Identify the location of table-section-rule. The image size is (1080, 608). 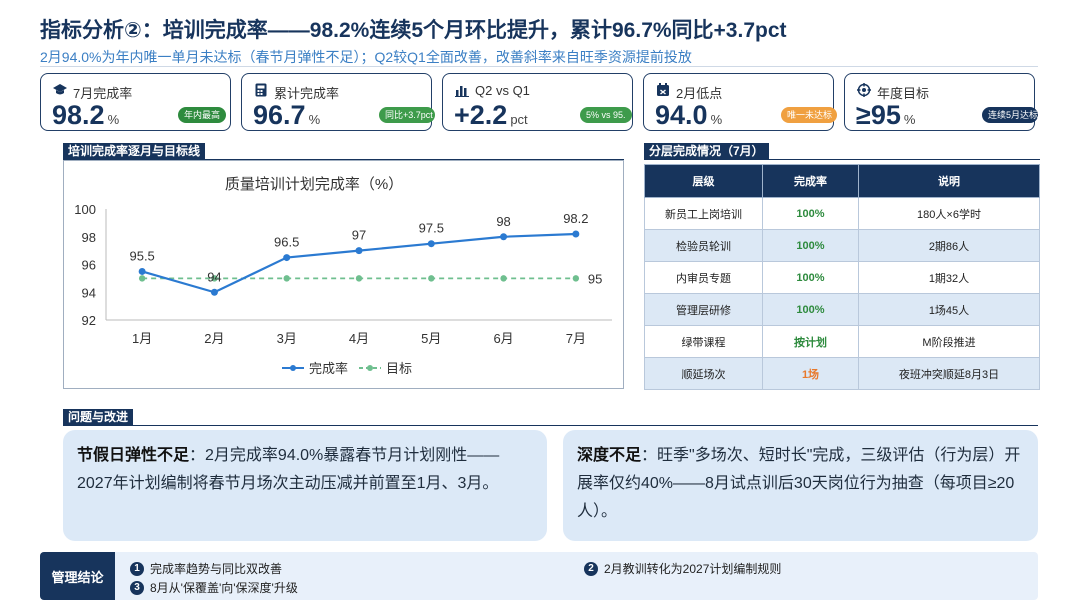
(842, 159).